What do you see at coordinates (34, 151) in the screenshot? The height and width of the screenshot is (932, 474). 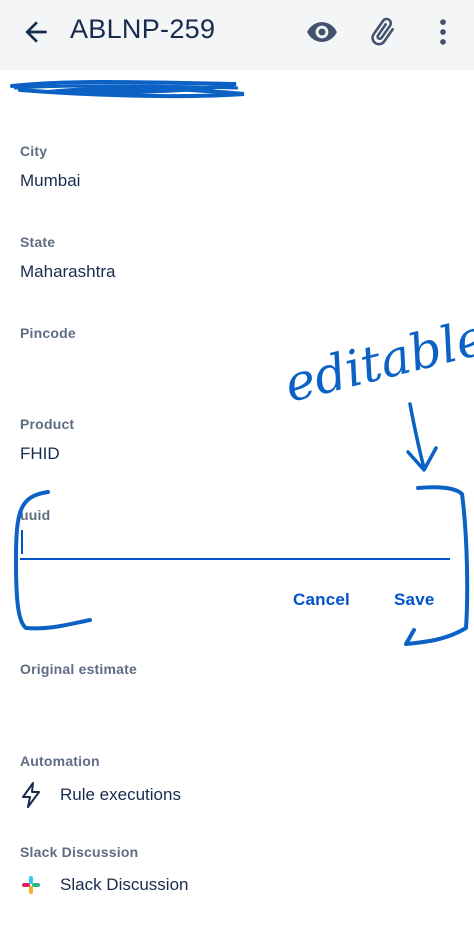 I see `field-label: City` at bounding box center [34, 151].